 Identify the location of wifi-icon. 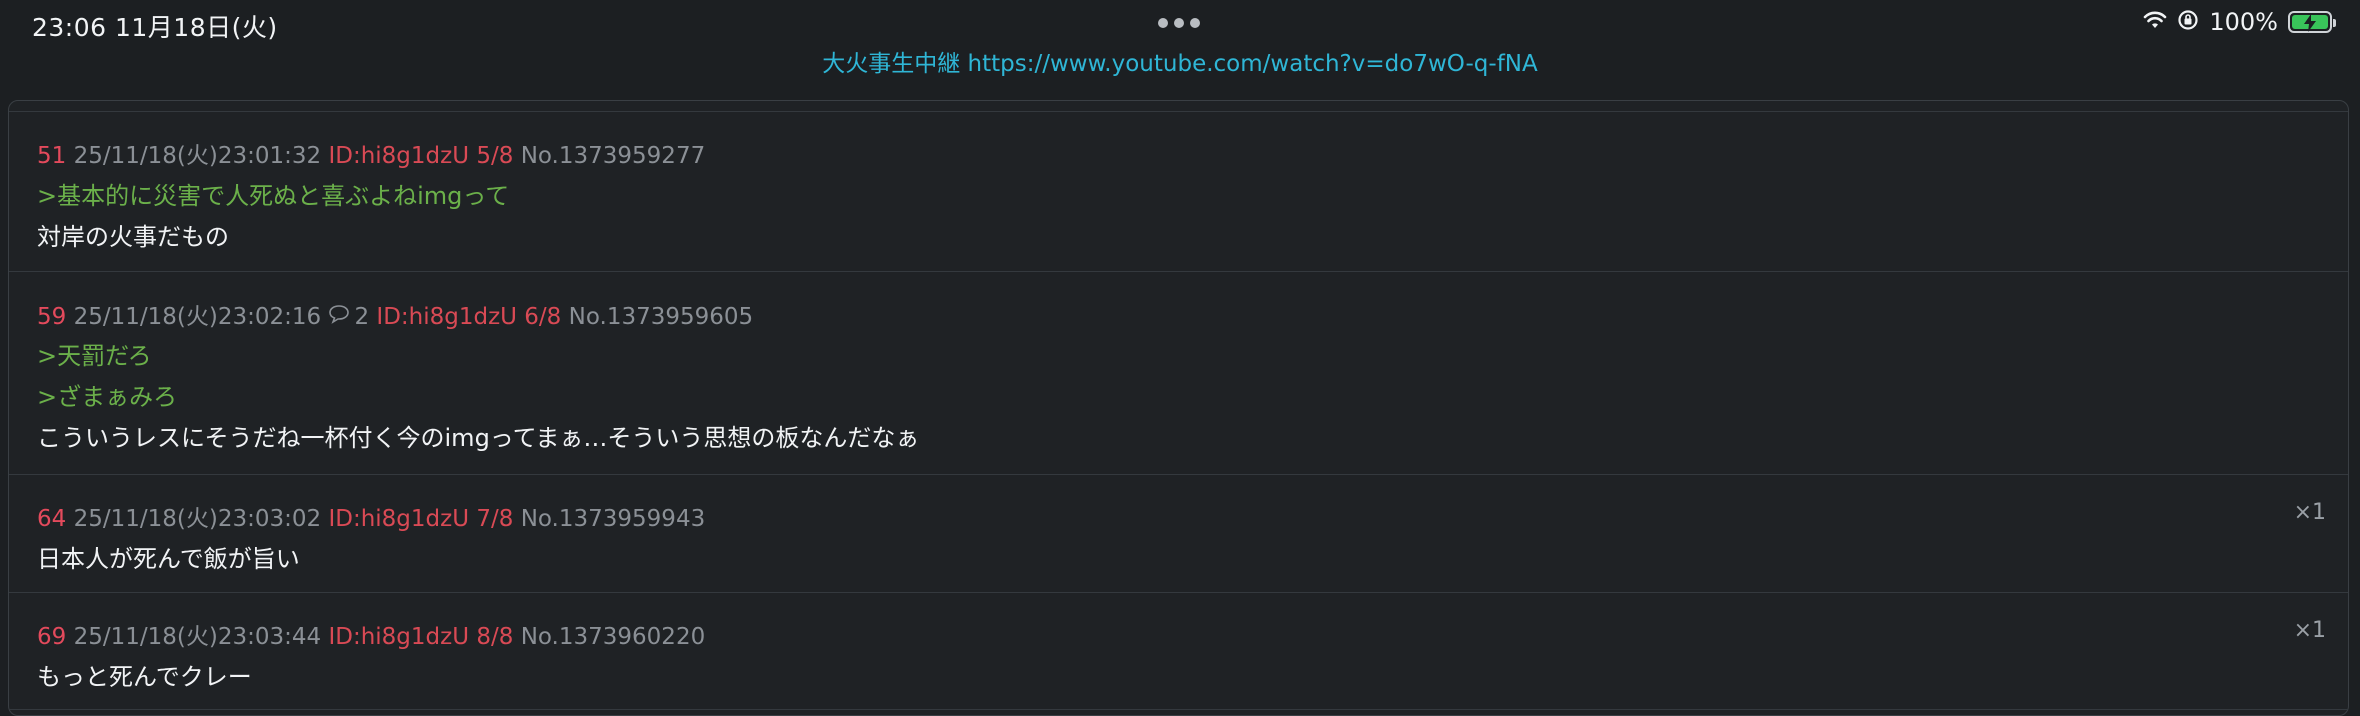
(2155, 22).